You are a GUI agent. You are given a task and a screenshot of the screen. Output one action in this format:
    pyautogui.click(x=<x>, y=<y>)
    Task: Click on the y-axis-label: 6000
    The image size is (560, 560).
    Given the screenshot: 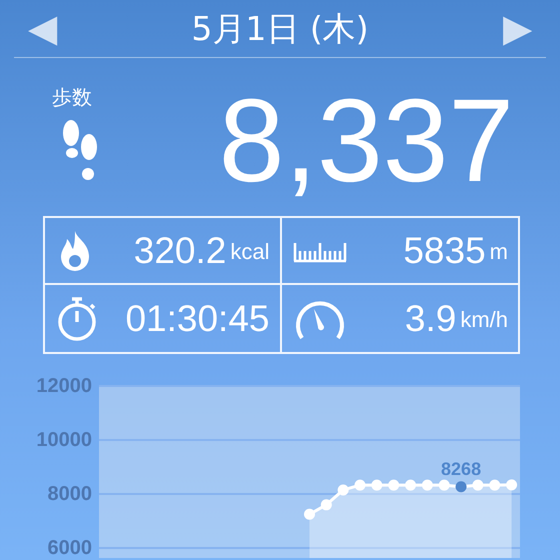 What is the action you would take?
    pyautogui.click(x=70, y=547)
    